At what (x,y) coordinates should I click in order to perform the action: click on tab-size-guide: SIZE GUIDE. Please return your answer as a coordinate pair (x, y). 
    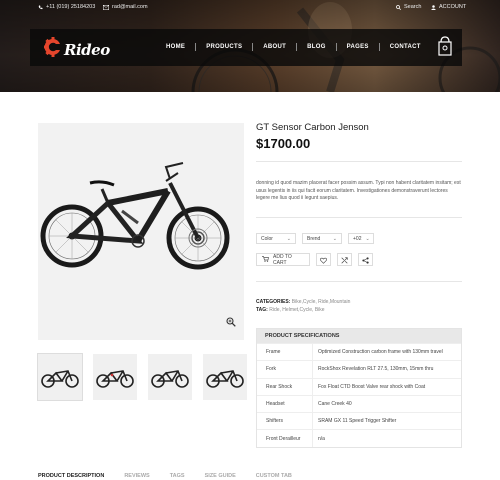
    Looking at the image, I should click on (220, 476).